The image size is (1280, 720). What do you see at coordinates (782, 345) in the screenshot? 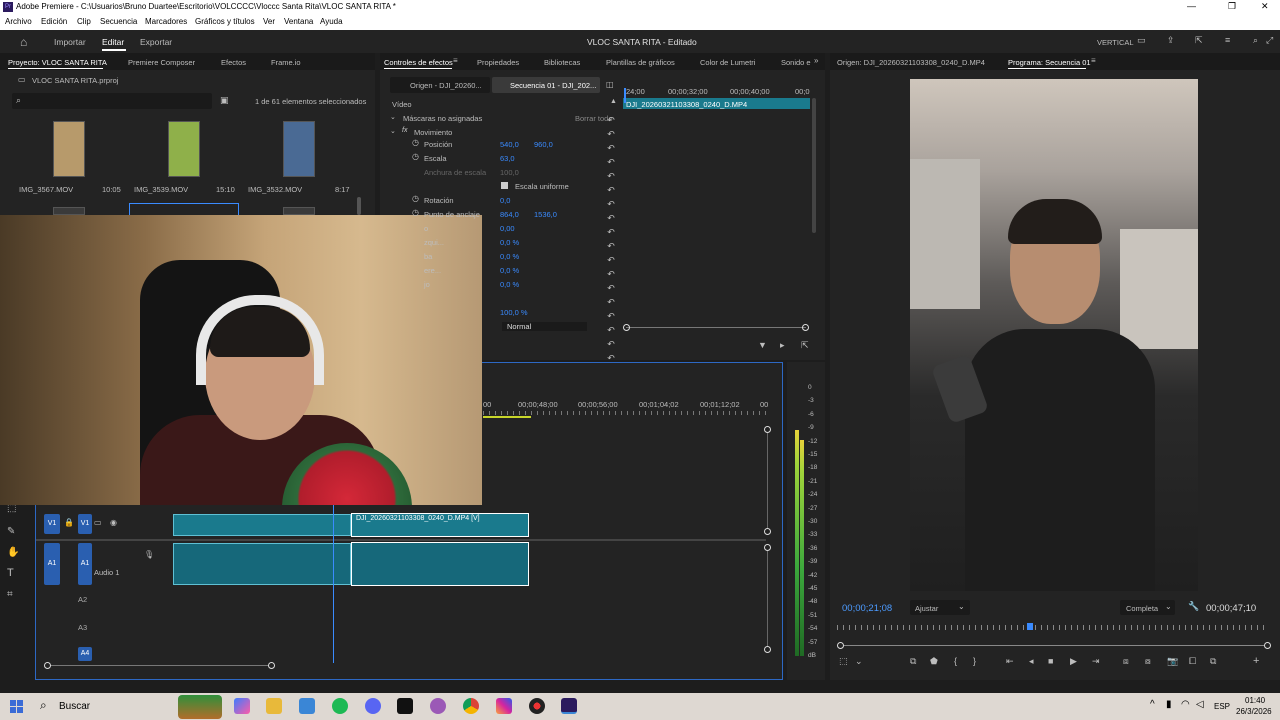
I see `play-audio-icon: ▸` at bounding box center [782, 345].